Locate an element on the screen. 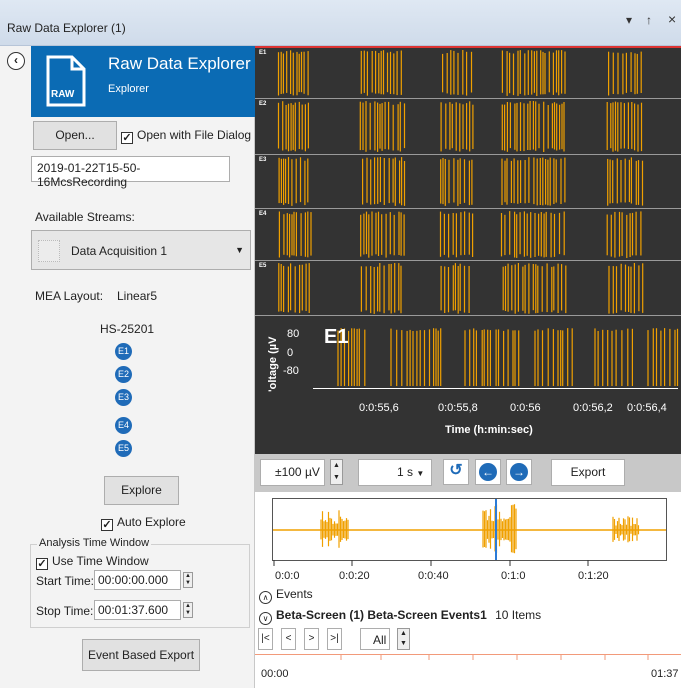 The height and width of the screenshot is (688, 681). stop-time-input: 00:01:37.600 is located at coordinates (137, 610).